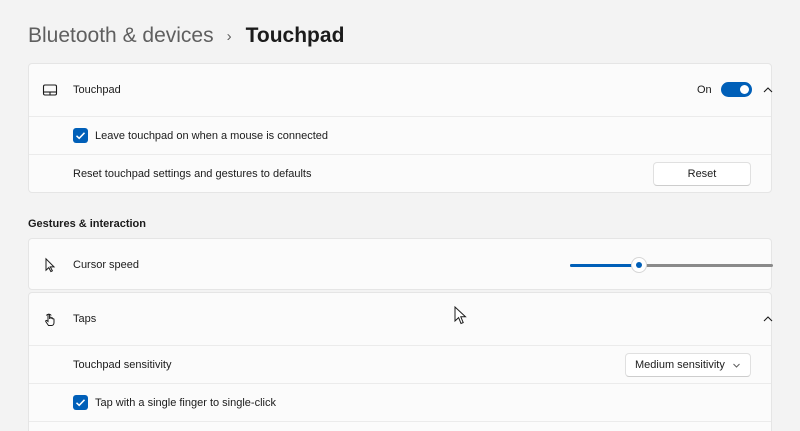  What do you see at coordinates (601, 265) in the screenshot?
I see `slider-fill` at bounding box center [601, 265].